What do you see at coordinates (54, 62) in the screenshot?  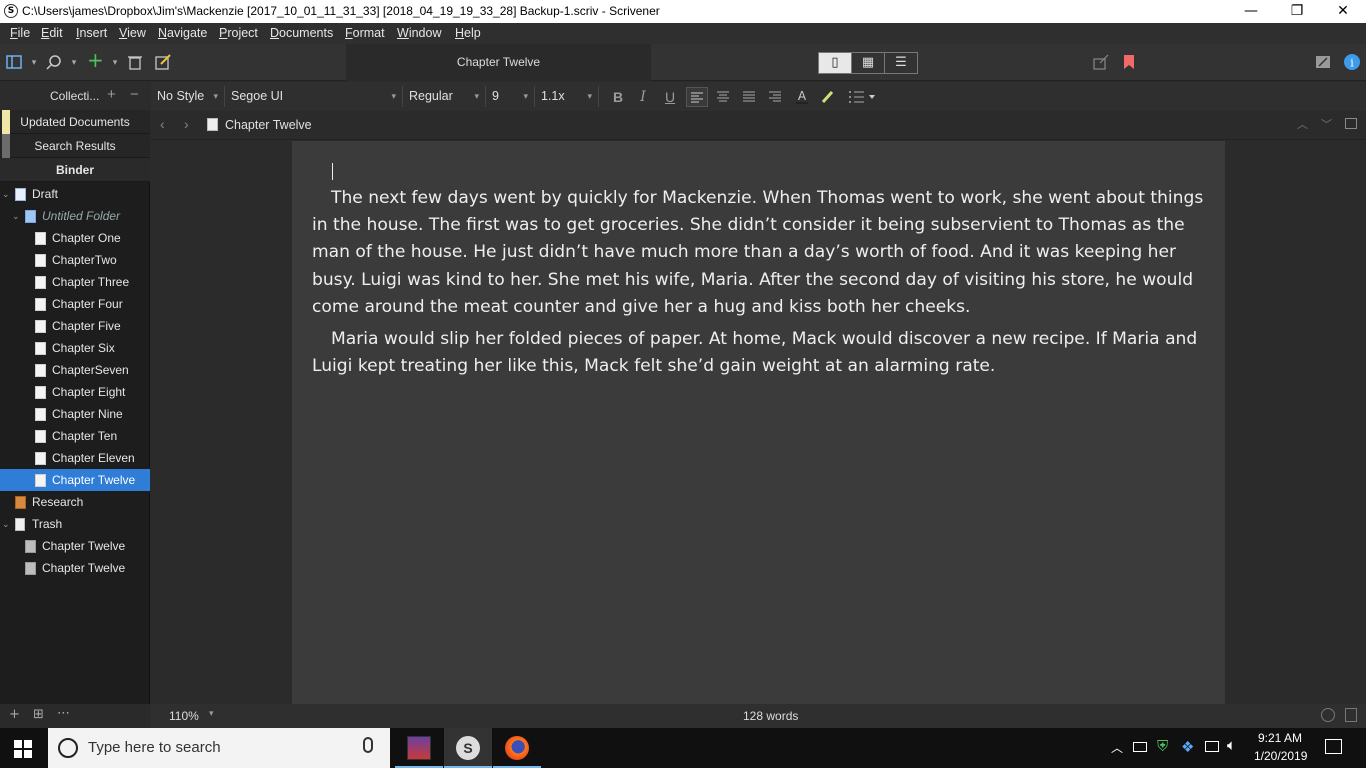 I see `search-icon` at bounding box center [54, 62].